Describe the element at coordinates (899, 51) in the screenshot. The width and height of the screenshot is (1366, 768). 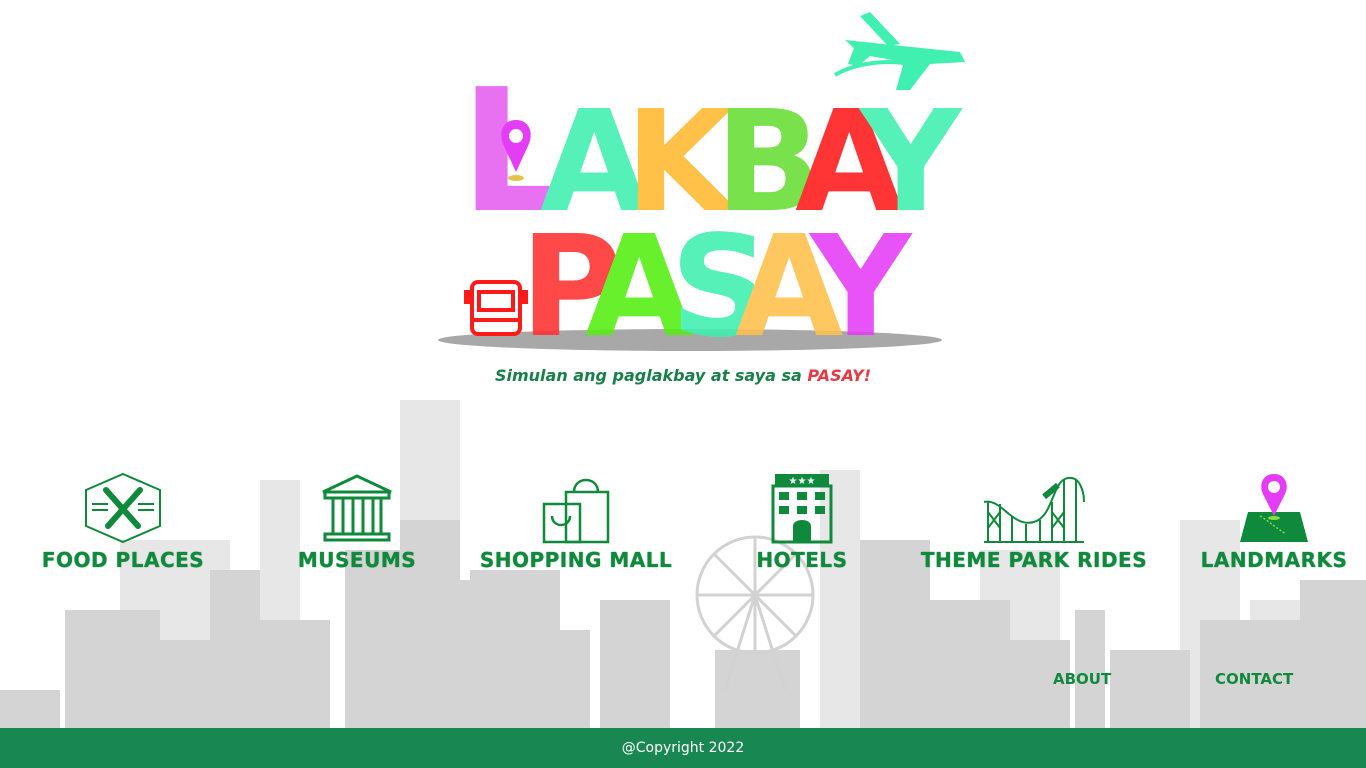
I see `airplane-icon` at that location.